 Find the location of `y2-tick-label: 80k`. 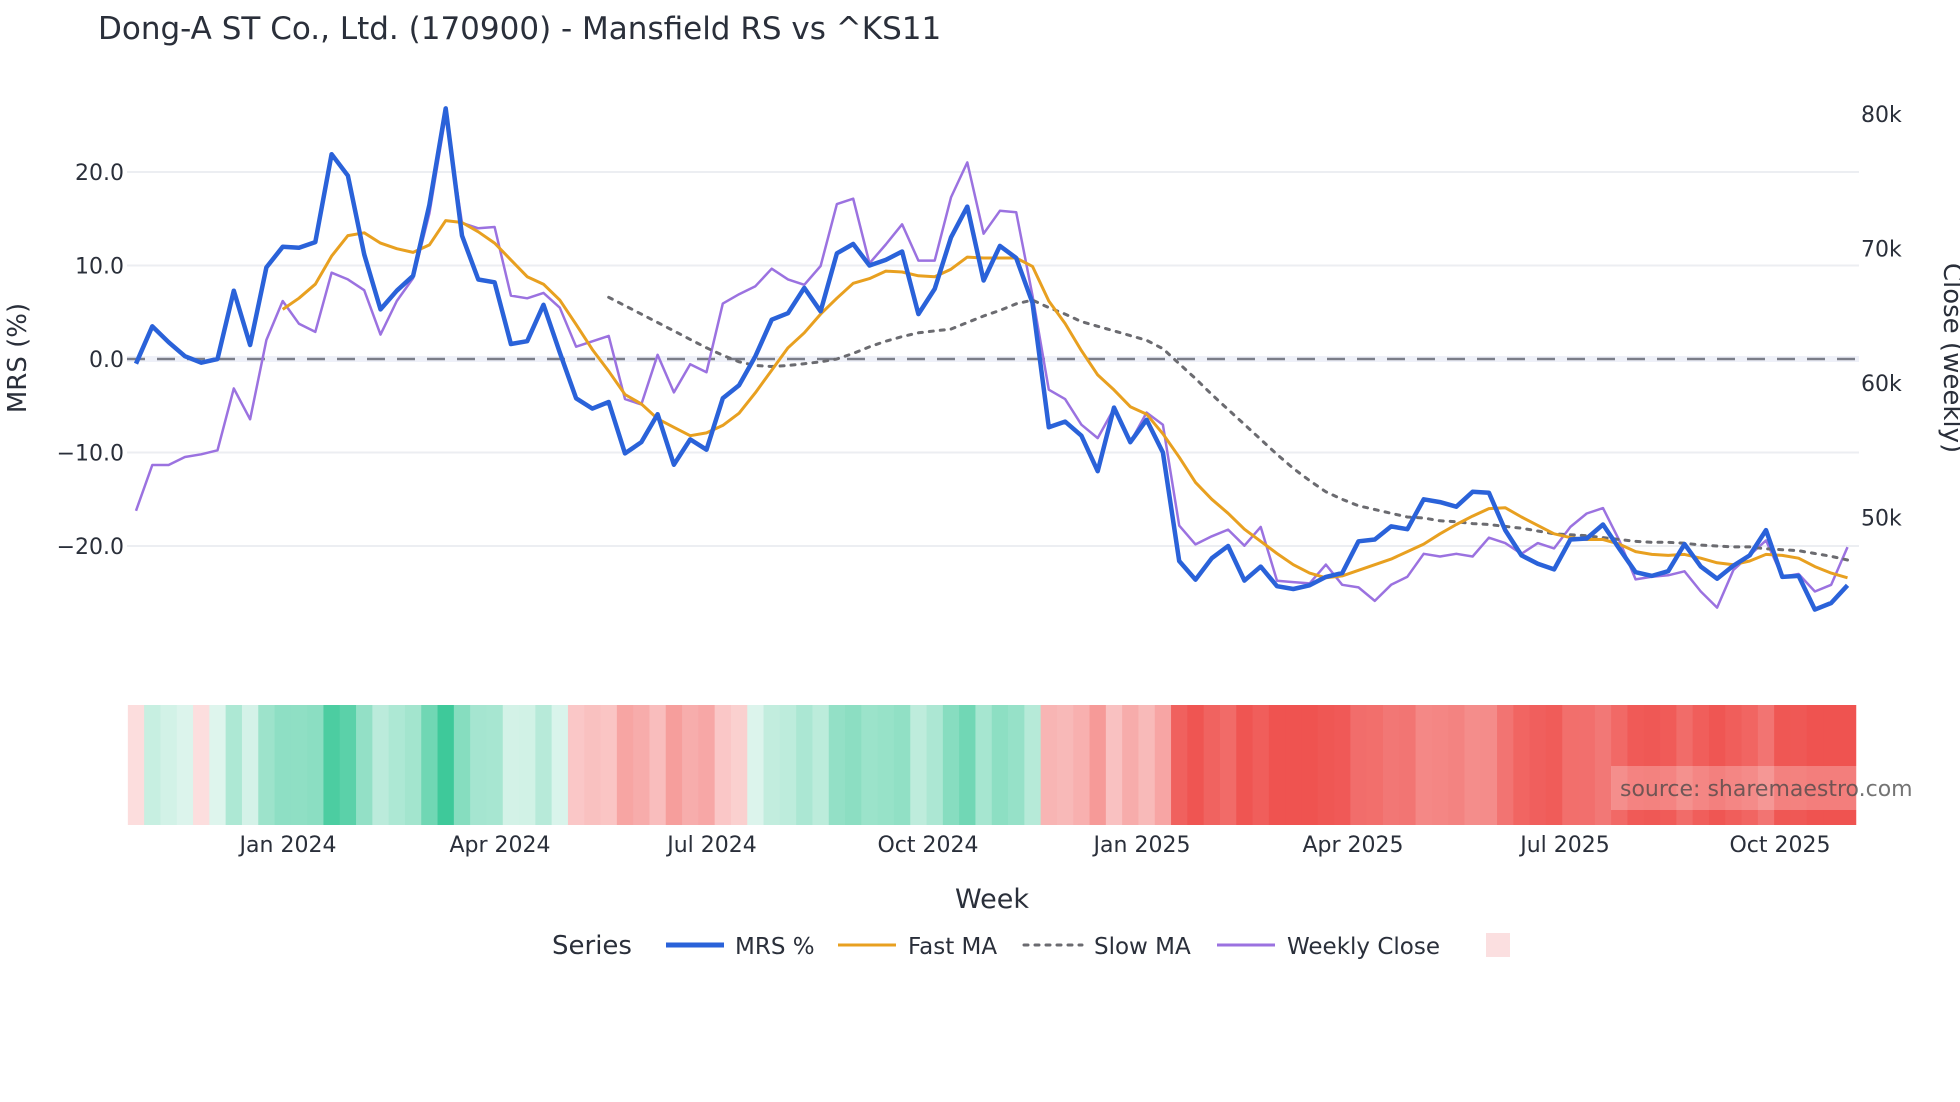

y2-tick-label: 80k is located at coordinates (1881, 115).